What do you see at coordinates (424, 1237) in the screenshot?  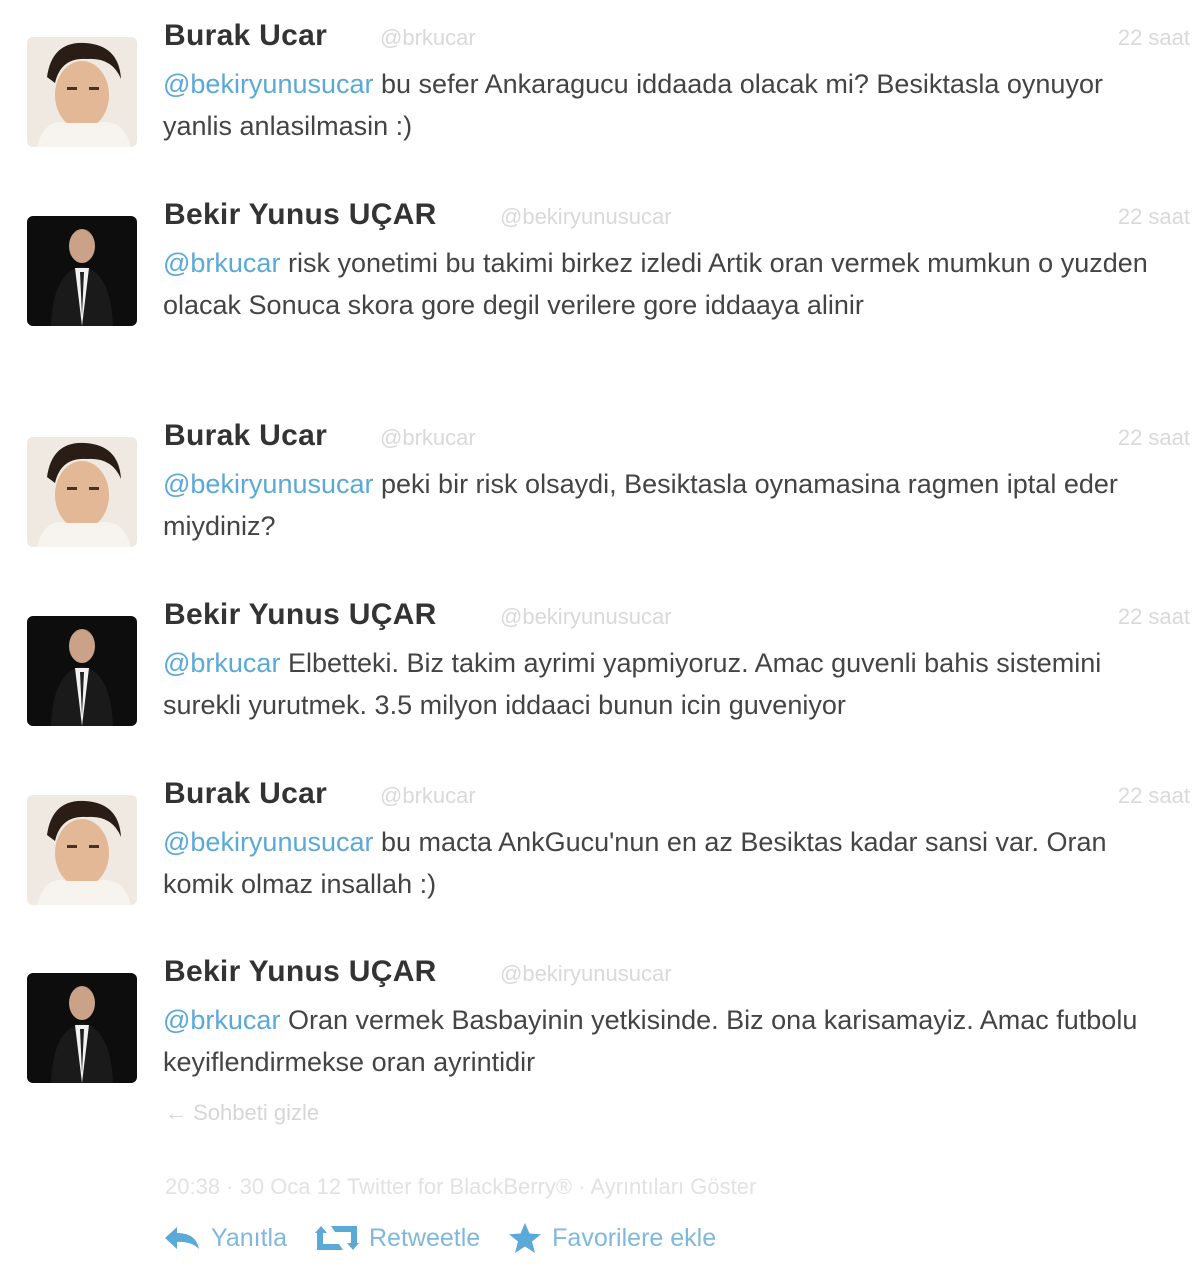 I see `retweet-label: Retweetle` at bounding box center [424, 1237].